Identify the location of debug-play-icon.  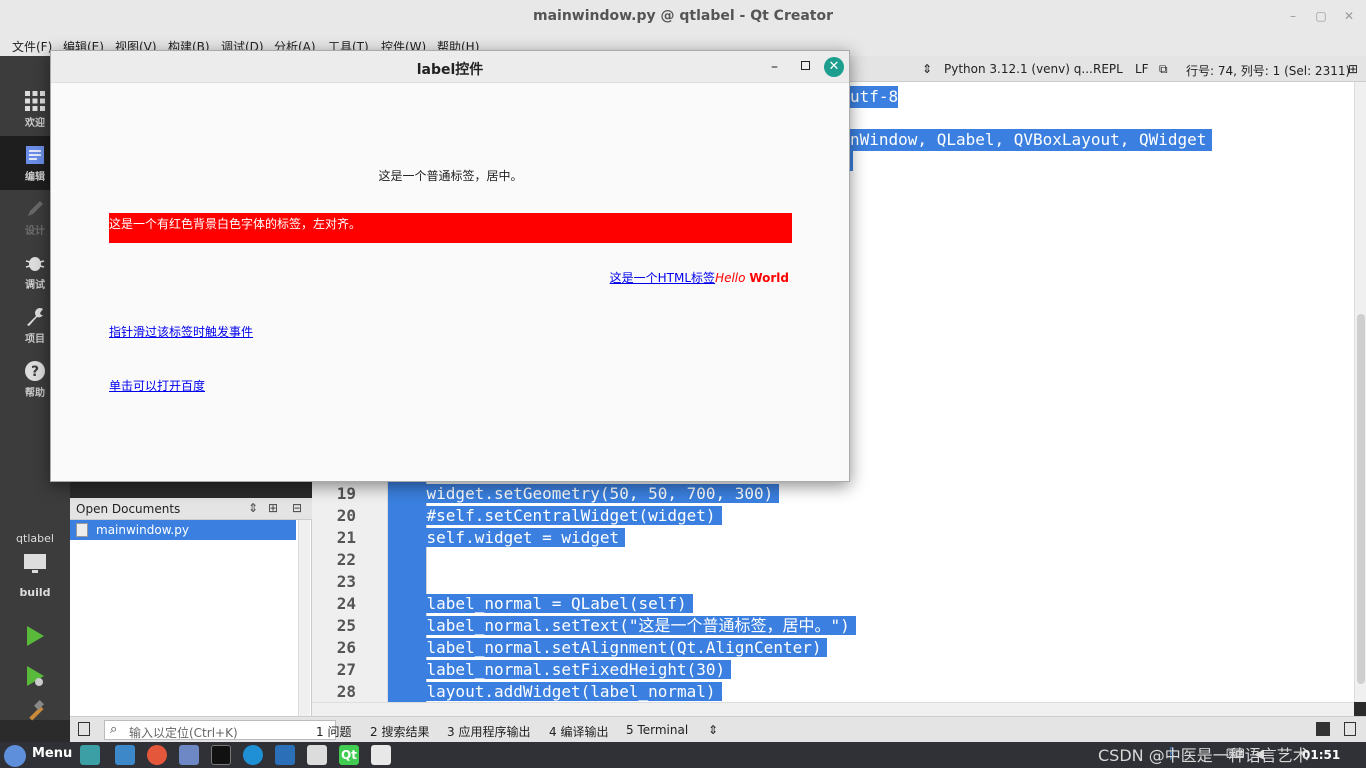
(35, 676).